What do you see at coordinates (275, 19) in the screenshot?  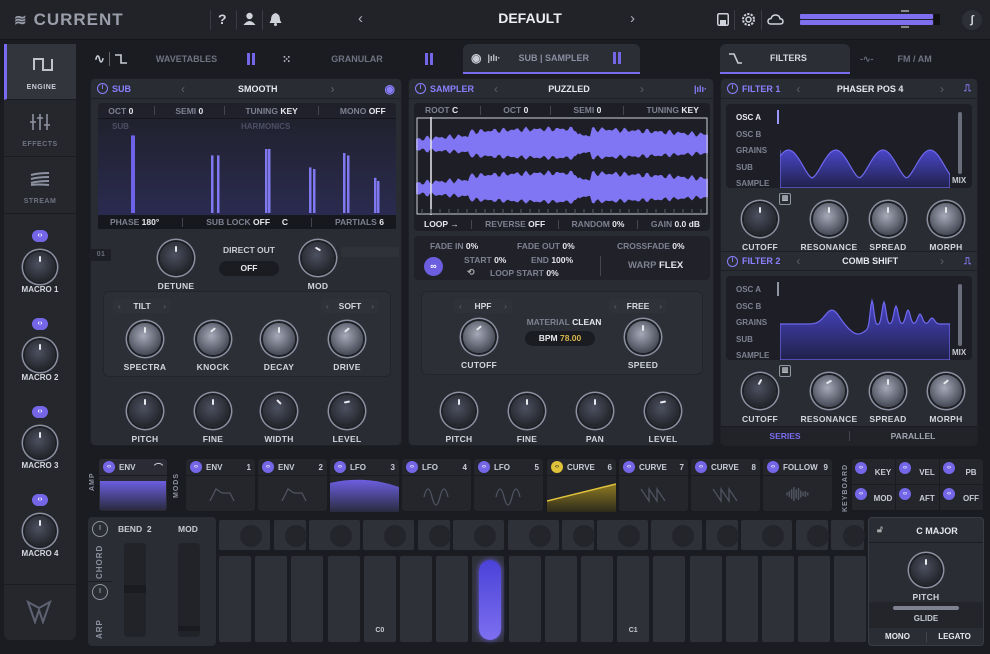 I see `bell-icon` at bounding box center [275, 19].